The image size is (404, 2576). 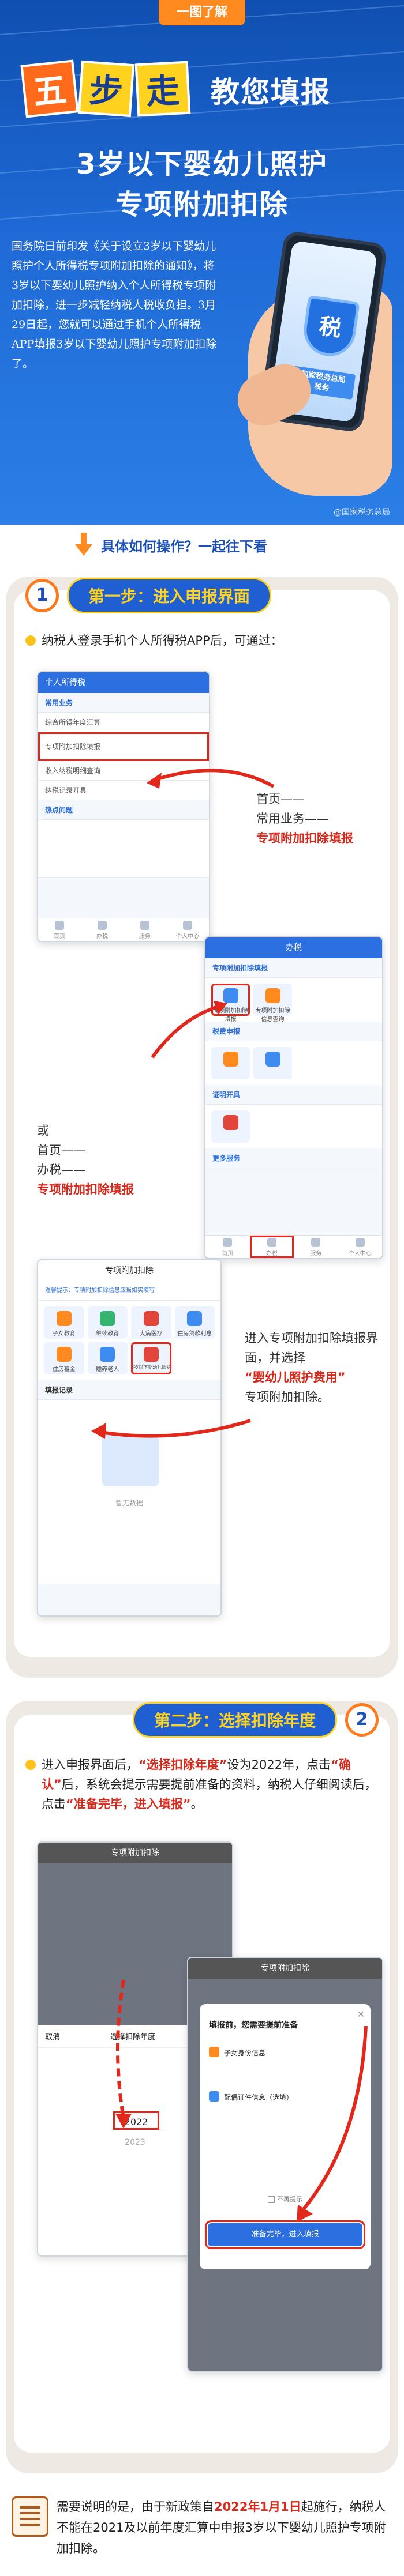 What do you see at coordinates (61, 1170) in the screenshot?
I see `callout2-c: 办税——` at bounding box center [61, 1170].